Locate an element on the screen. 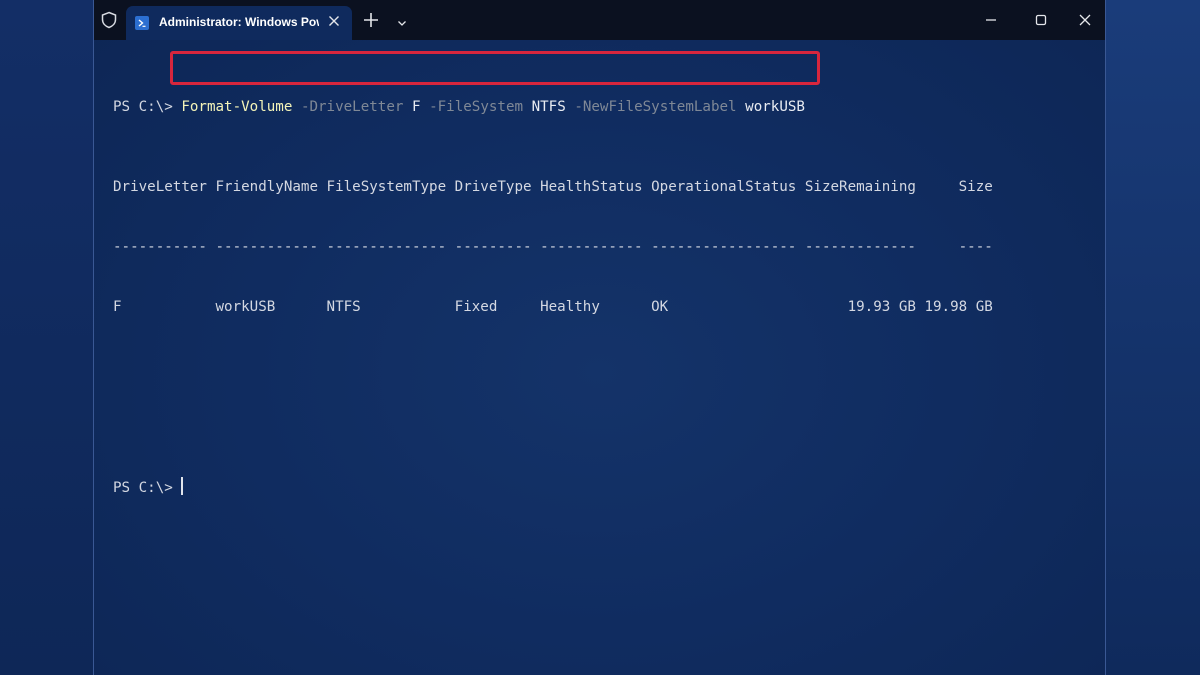 This screenshot has width=1200, height=675. plus-icon is located at coordinates (371, 20).